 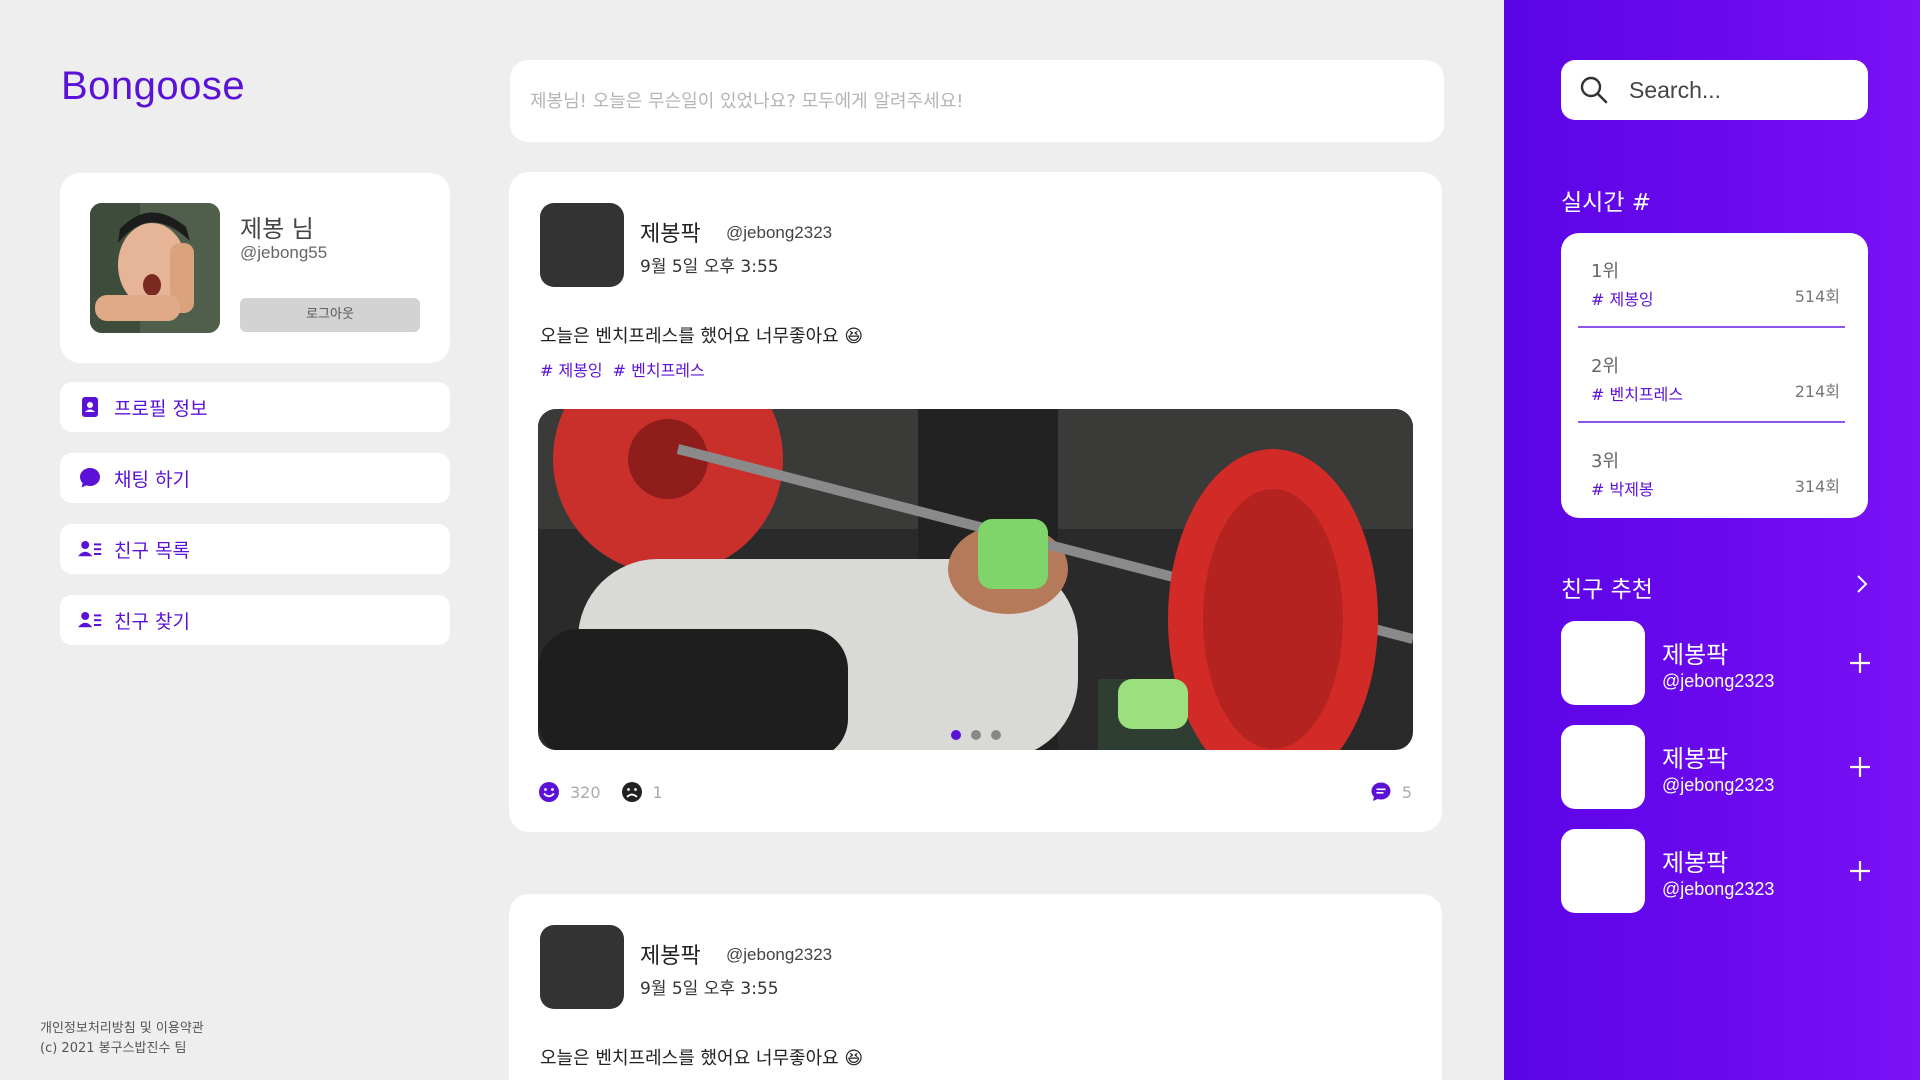 I want to click on post-actions: 320 1 5, so click(x=975, y=792).